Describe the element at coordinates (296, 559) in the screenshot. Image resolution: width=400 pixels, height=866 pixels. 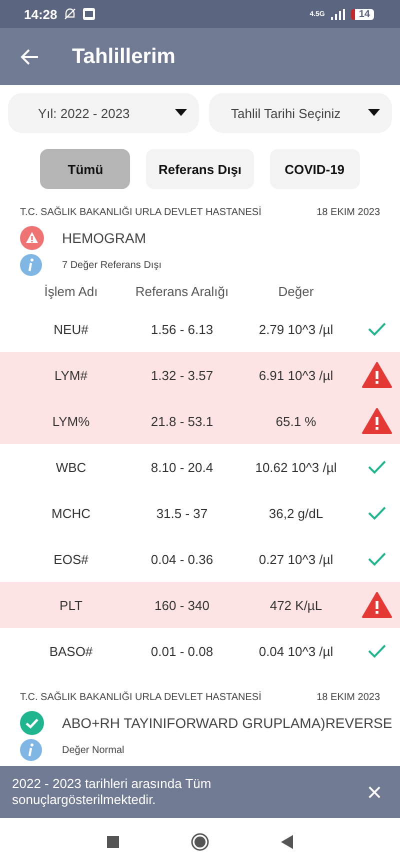
I see `table-cell-text: 0.27 10^3 /µl` at that location.